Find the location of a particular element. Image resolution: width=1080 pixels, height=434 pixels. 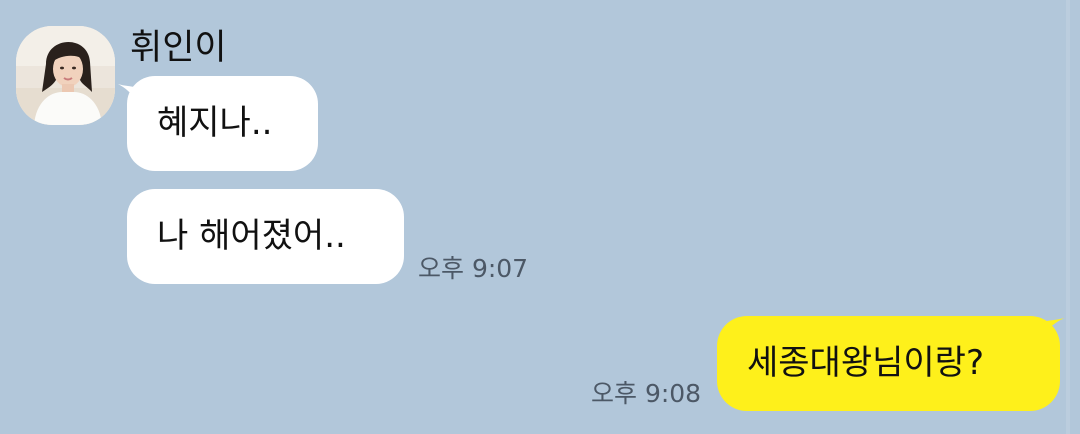

incoming-message-bubble: 나 해어졌어.. is located at coordinates (265, 236).